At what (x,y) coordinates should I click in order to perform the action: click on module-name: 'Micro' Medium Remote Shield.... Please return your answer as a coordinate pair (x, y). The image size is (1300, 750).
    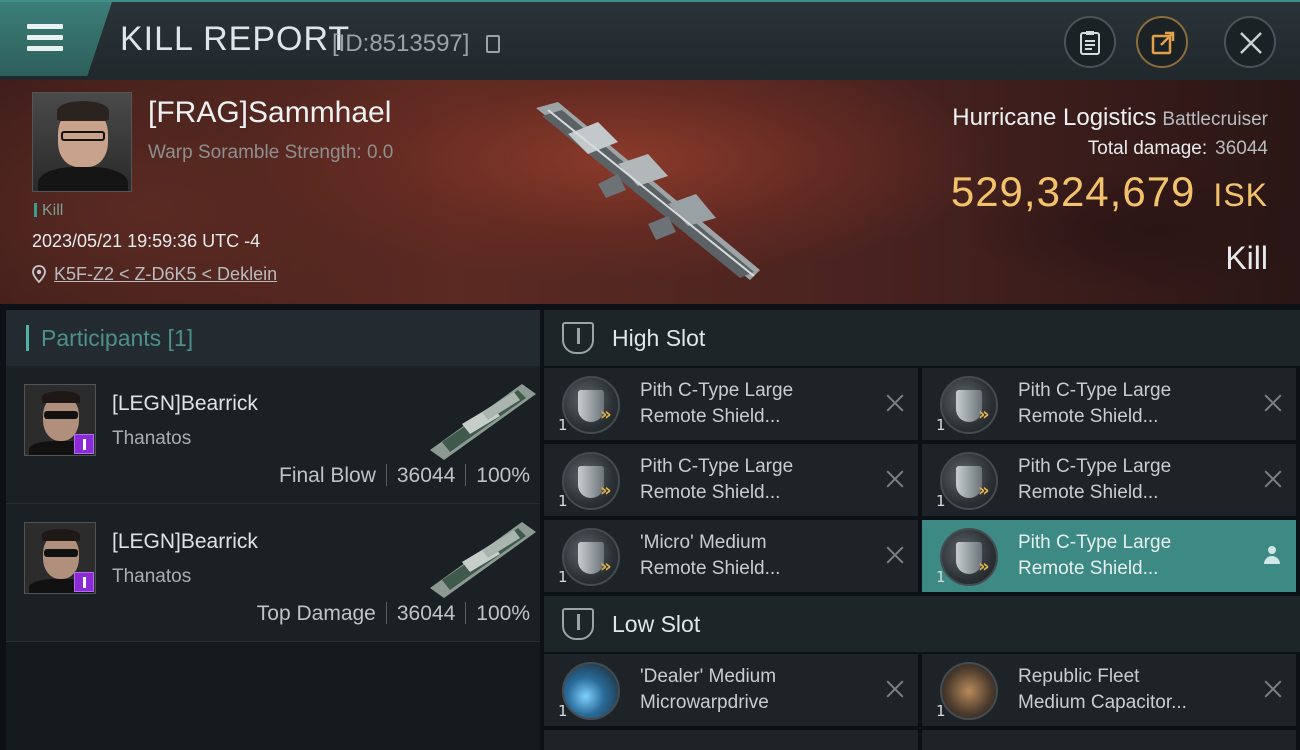
    Looking at the image, I should click on (710, 555).